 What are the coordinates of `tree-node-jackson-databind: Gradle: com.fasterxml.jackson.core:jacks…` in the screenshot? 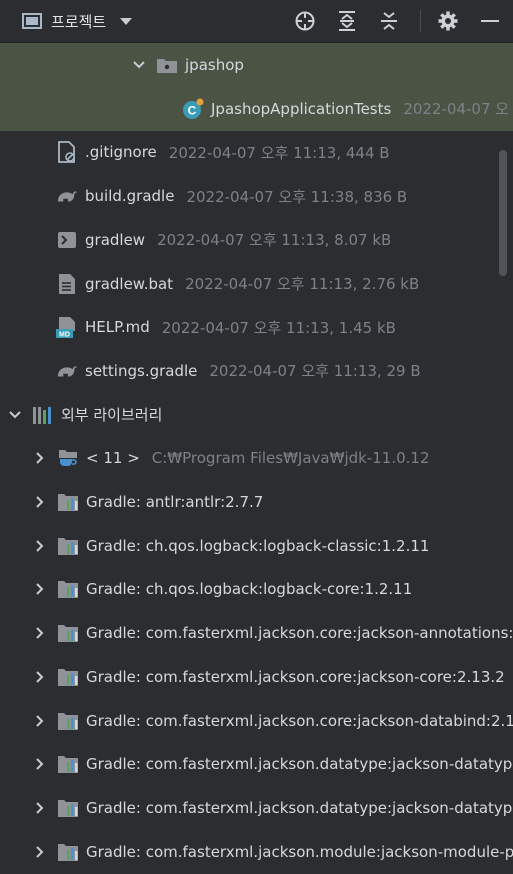 It's located at (256, 721).